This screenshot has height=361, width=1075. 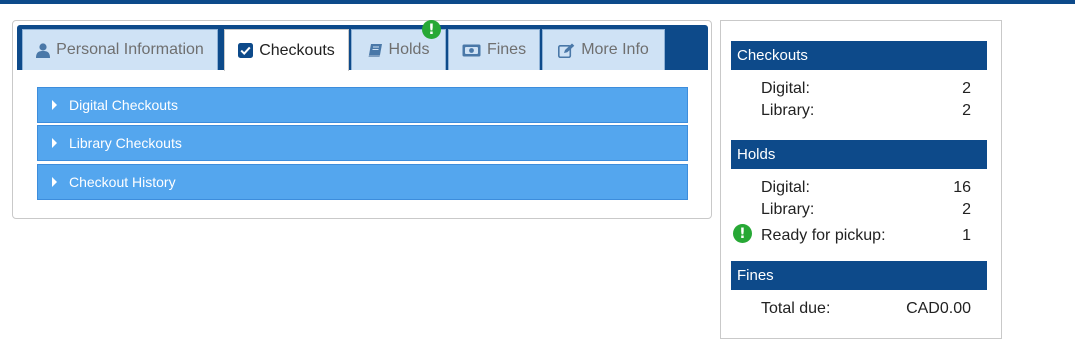 What do you see at coordinates (566, 50) in the screenshot?
I see `edit-icon` at bounding box center [566, 50].